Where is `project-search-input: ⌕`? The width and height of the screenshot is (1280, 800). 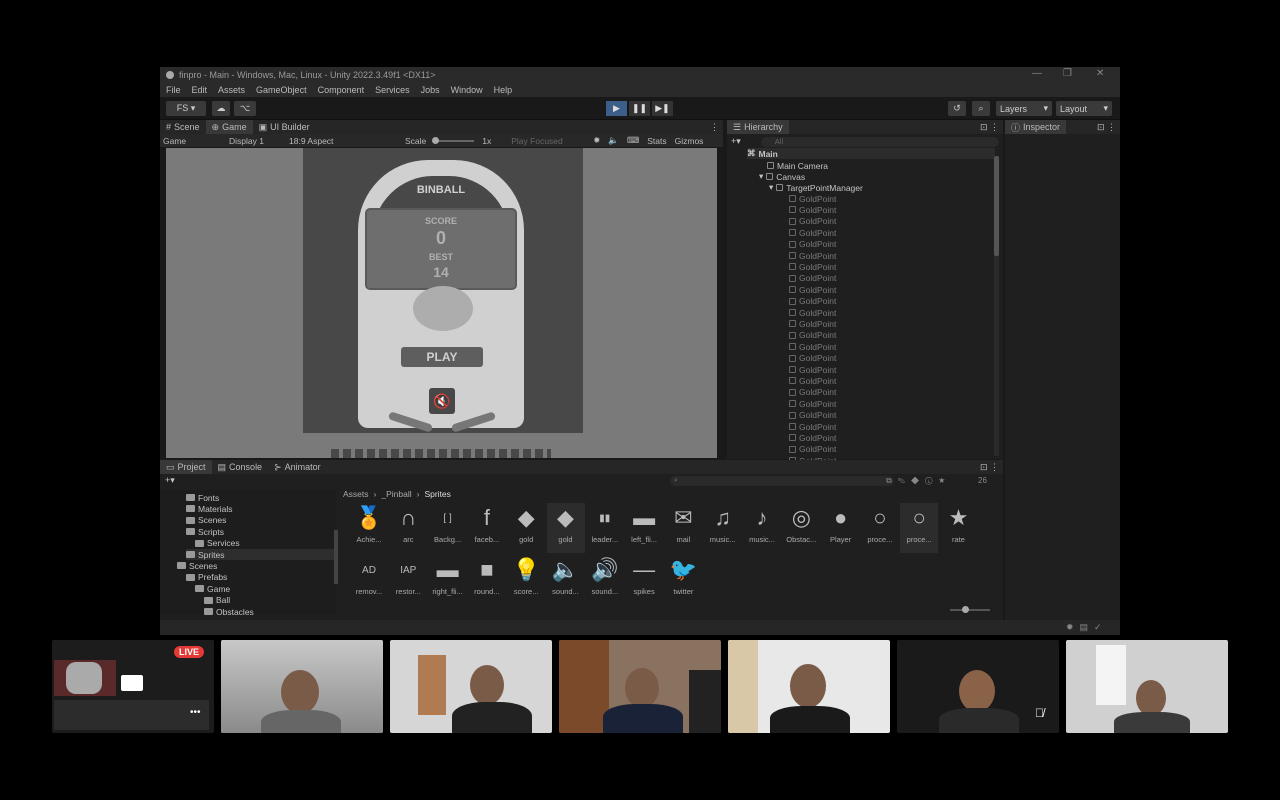 project-search-input: ⌕ is located at coordinates (782, 480).